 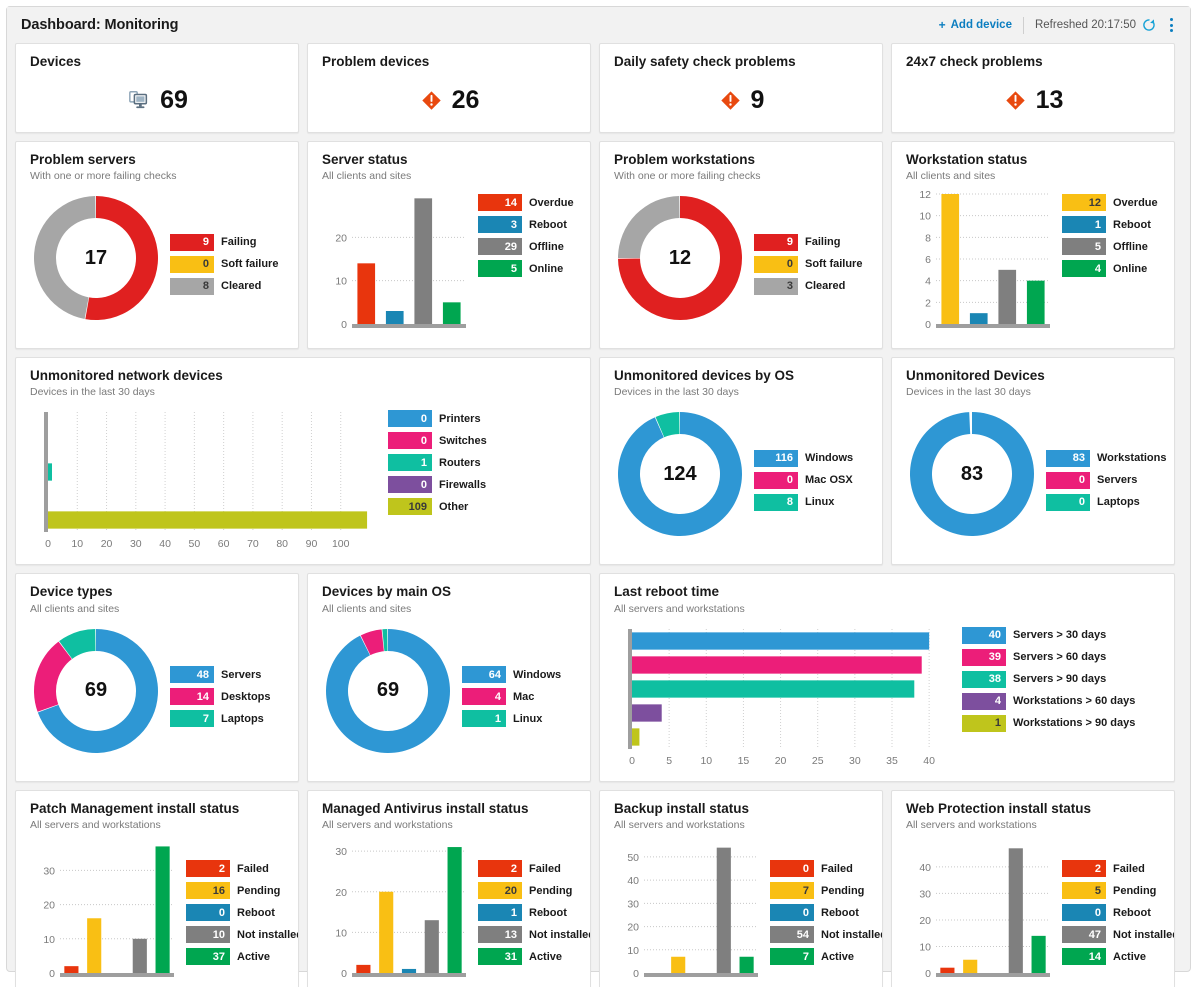 What do you see at coordinates (228, 675) in the screenshot?
I see `legend-item: 48 Servers` at bounding box center [228, 675].